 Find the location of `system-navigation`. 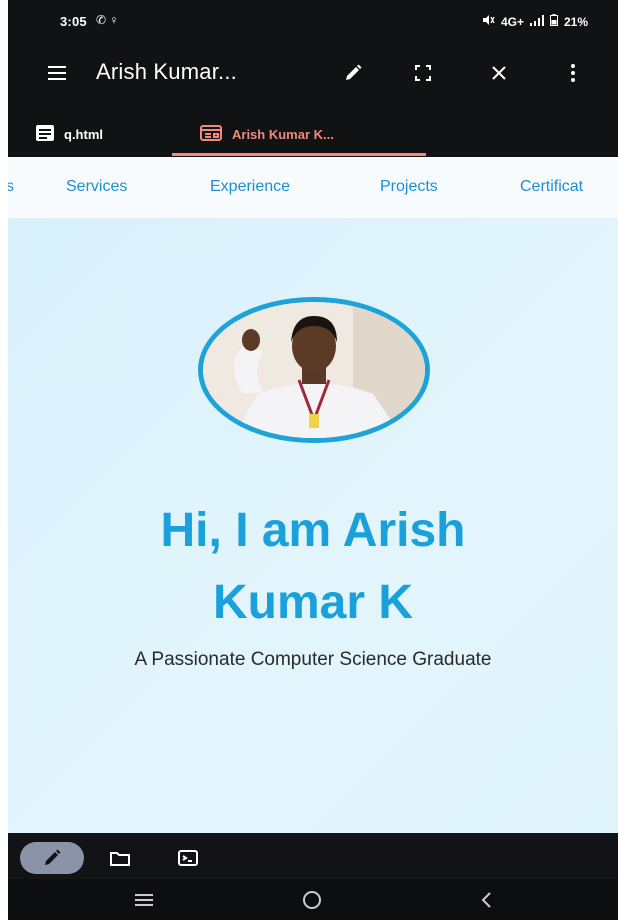

system-navigation is located at coordinates (313, 899).